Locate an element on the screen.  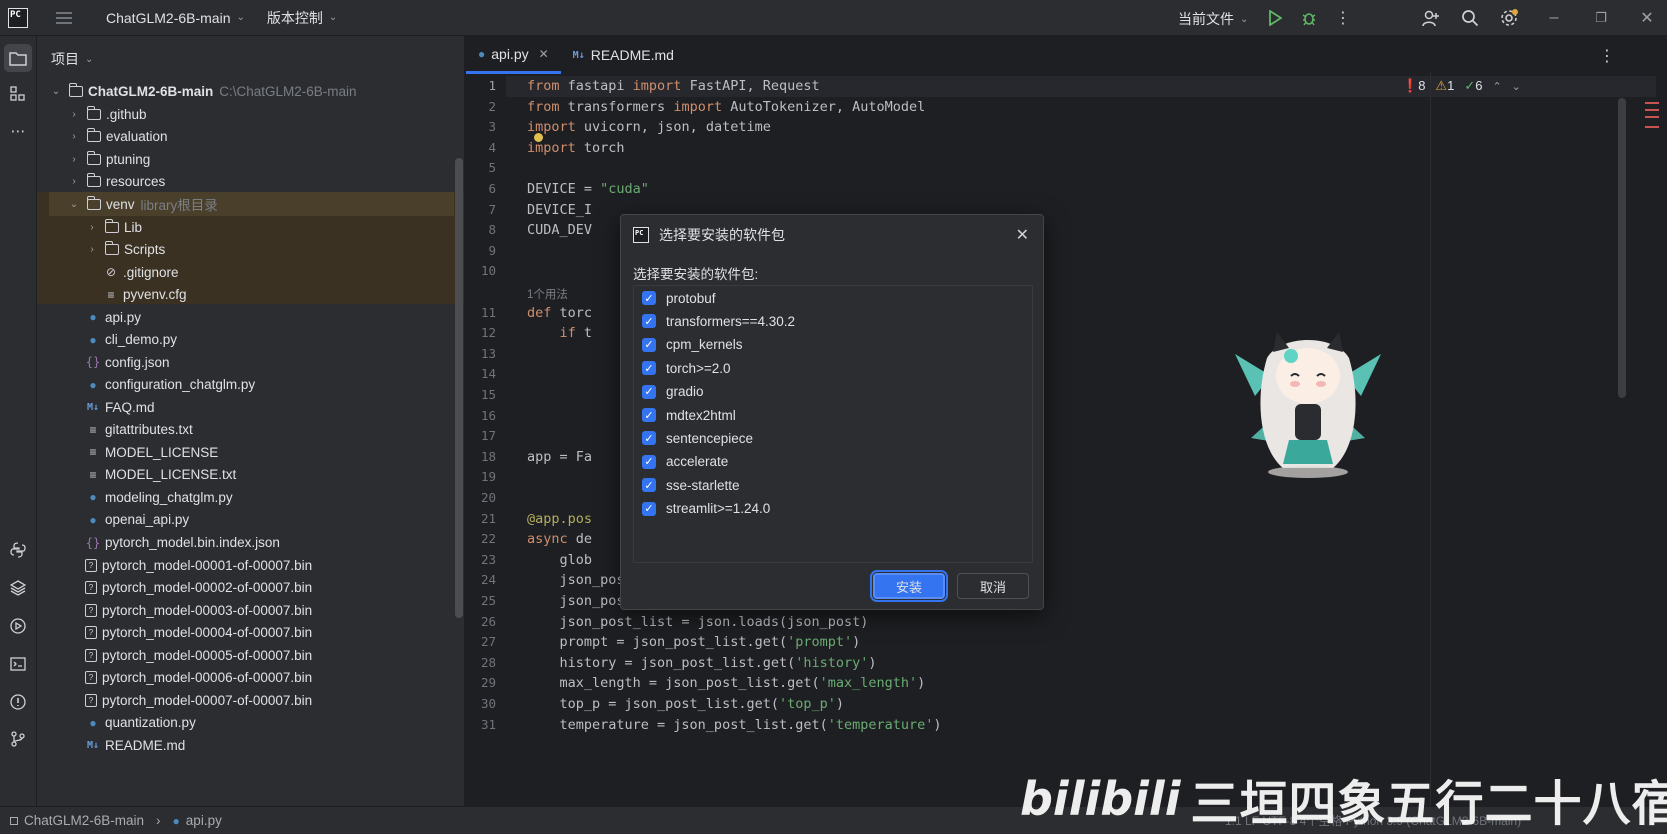
tree-file: ≡ pyvenv.cfg is located at coordinates (144, 295).